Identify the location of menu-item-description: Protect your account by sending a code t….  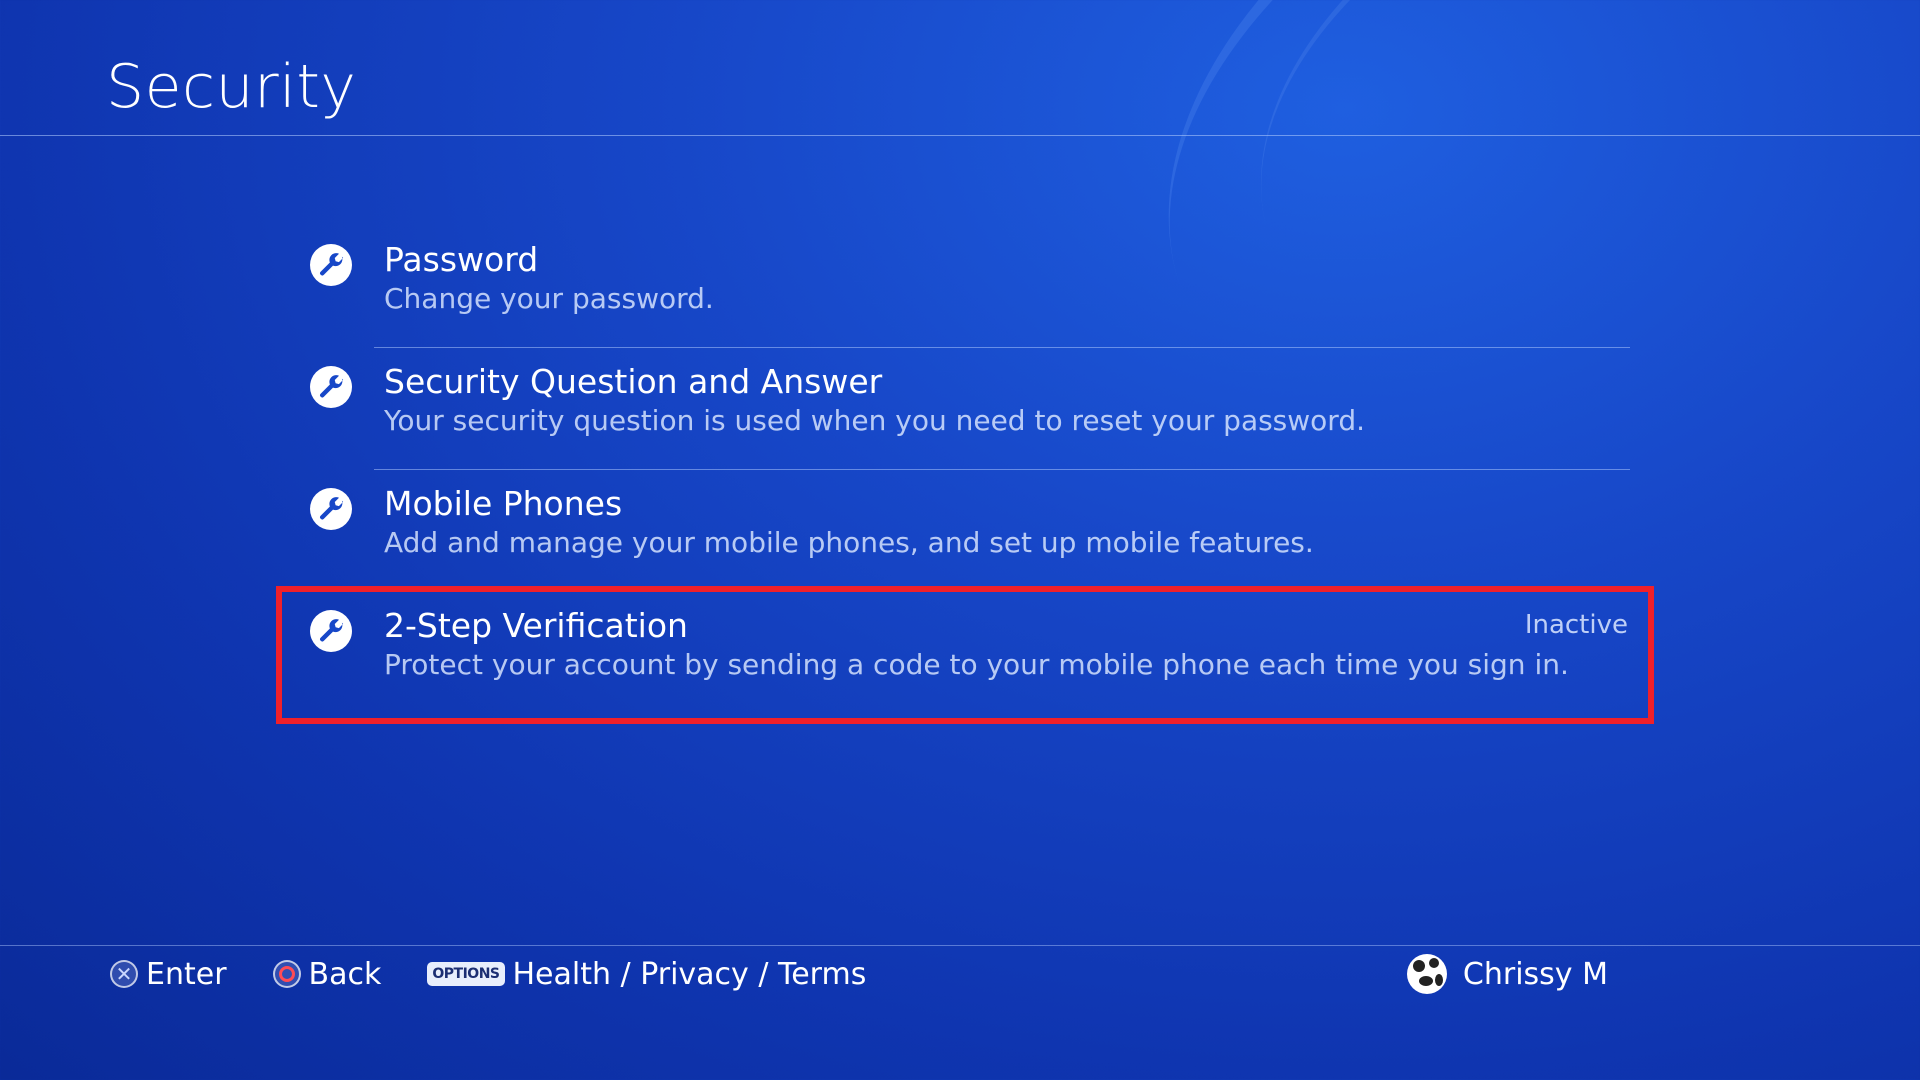
(976, 664).